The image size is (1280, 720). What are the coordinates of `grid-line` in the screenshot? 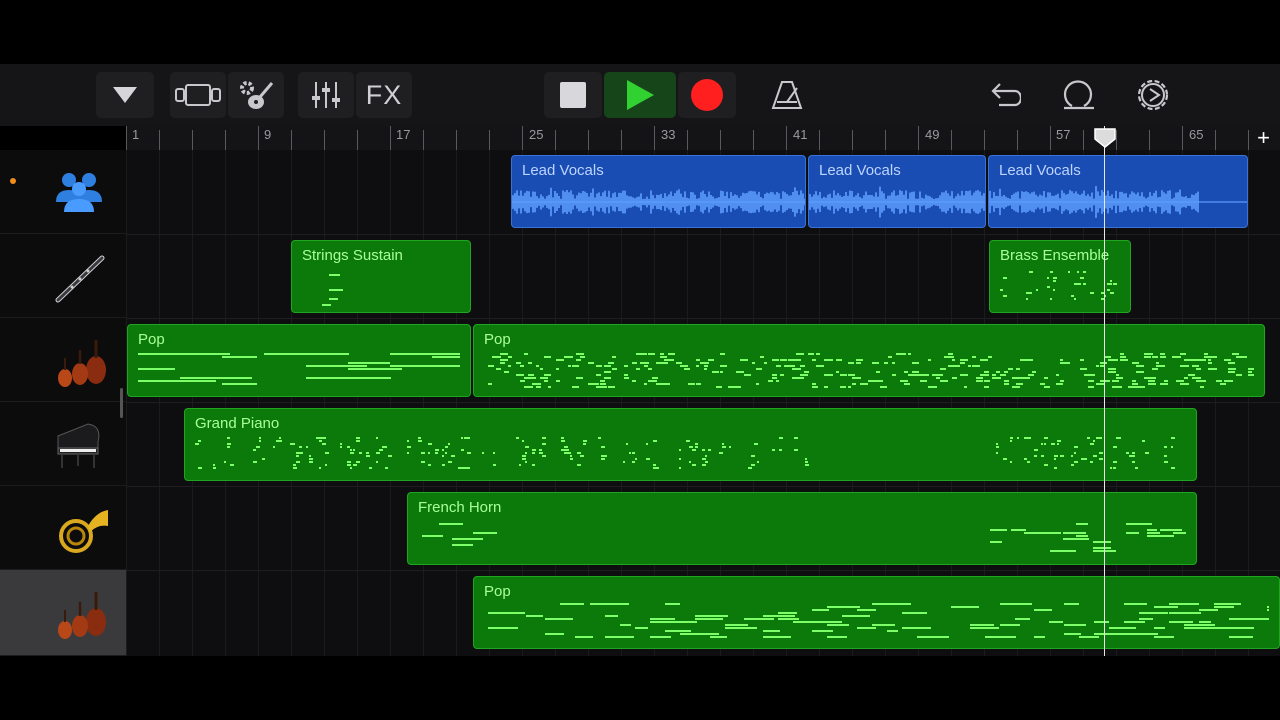 It's located at (291, 403).